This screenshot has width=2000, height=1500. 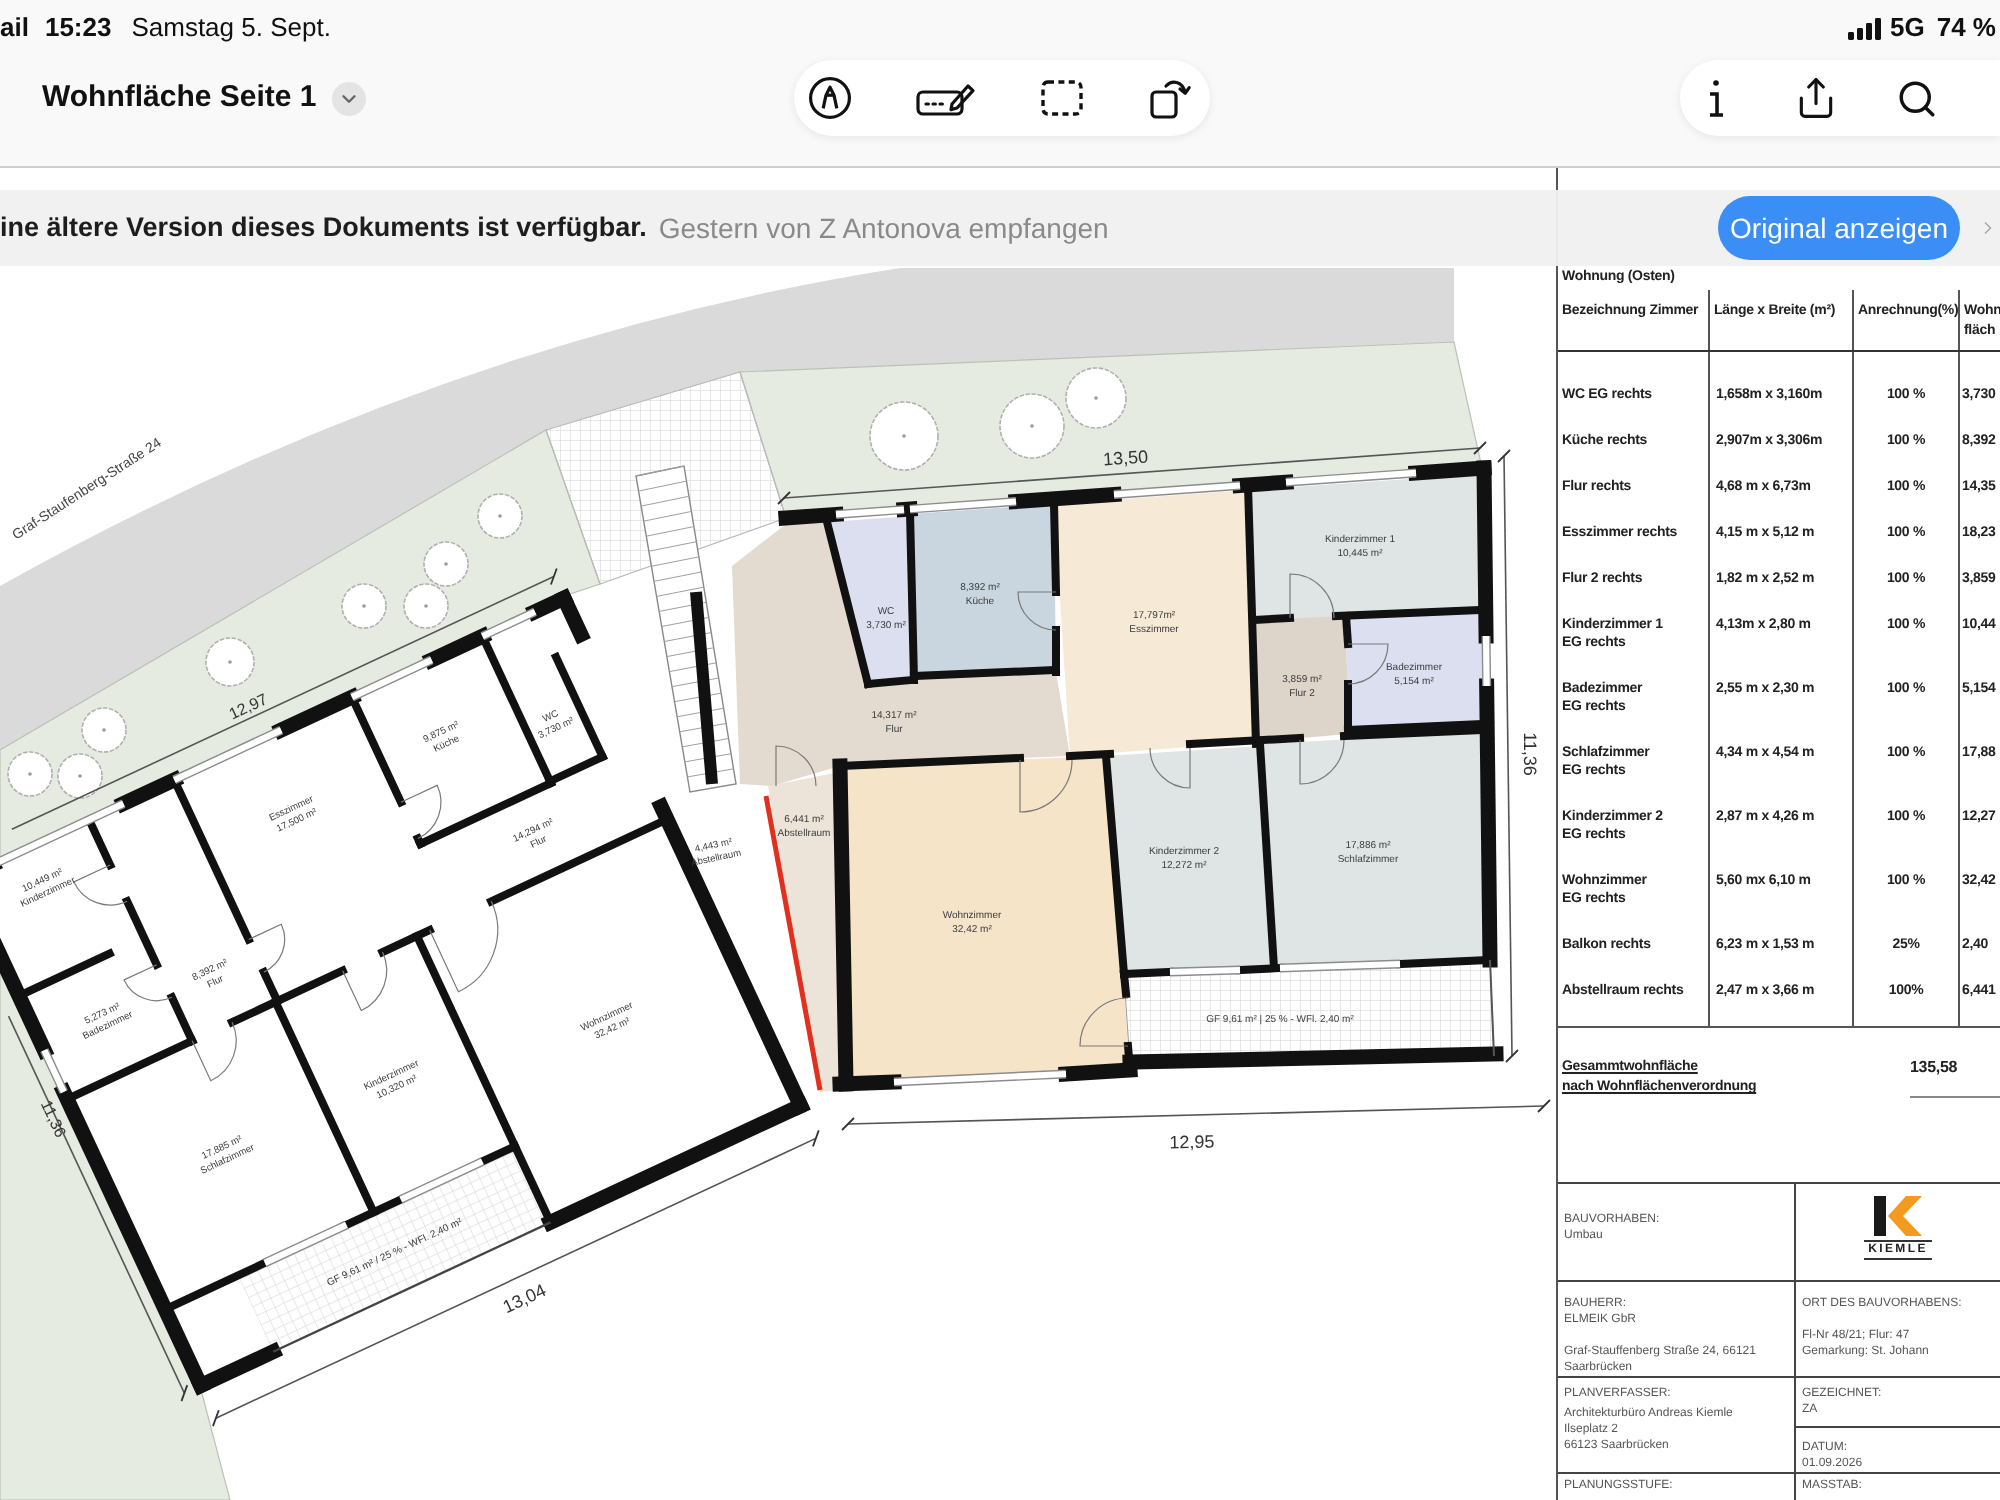 I want to click on pen-tip-icon, so click(x=830, y=98).